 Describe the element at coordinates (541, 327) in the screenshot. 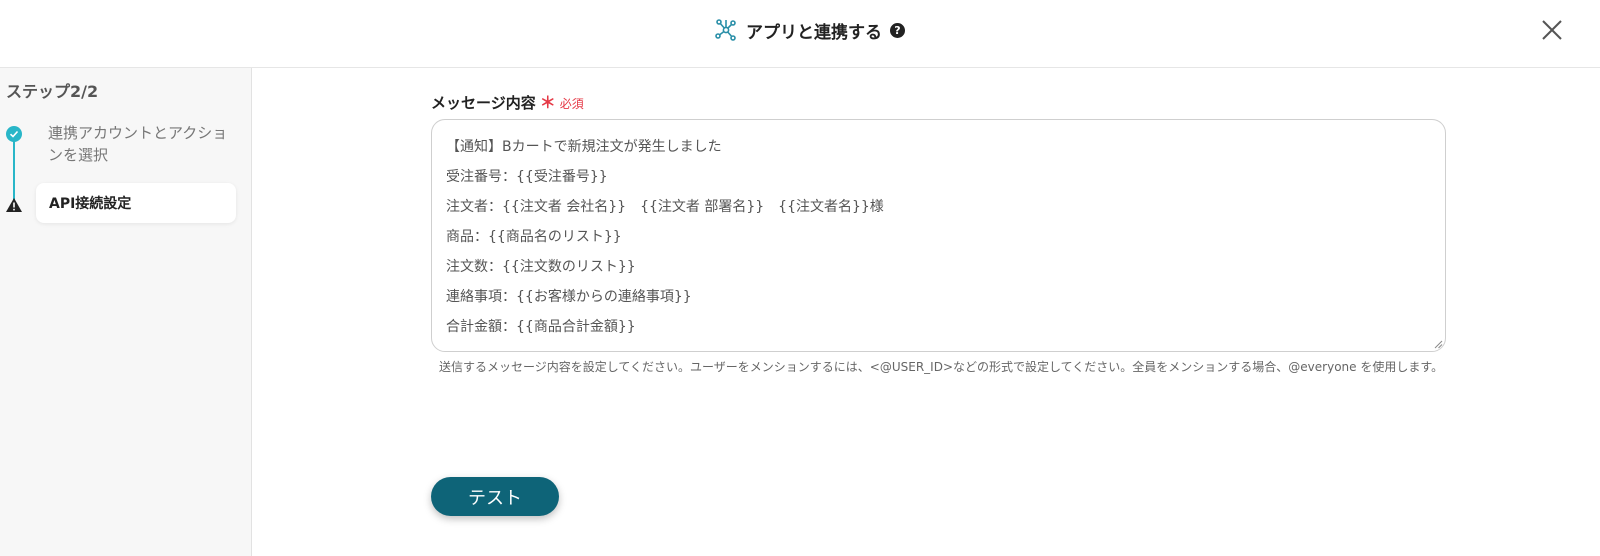

I see `message-line: 合計金額：{{商品合計金額}}` at that location.